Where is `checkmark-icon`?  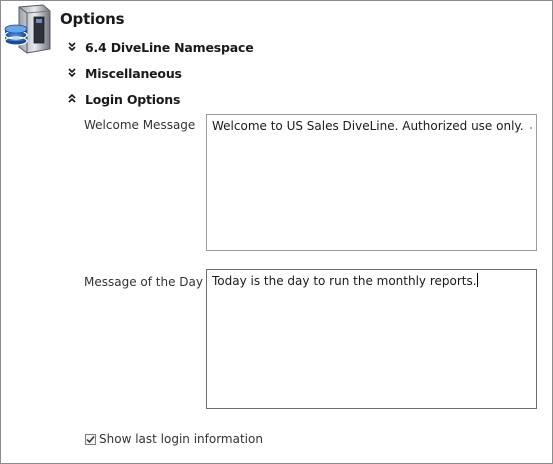 checkmark-icon is located at coordinates (90, 439).